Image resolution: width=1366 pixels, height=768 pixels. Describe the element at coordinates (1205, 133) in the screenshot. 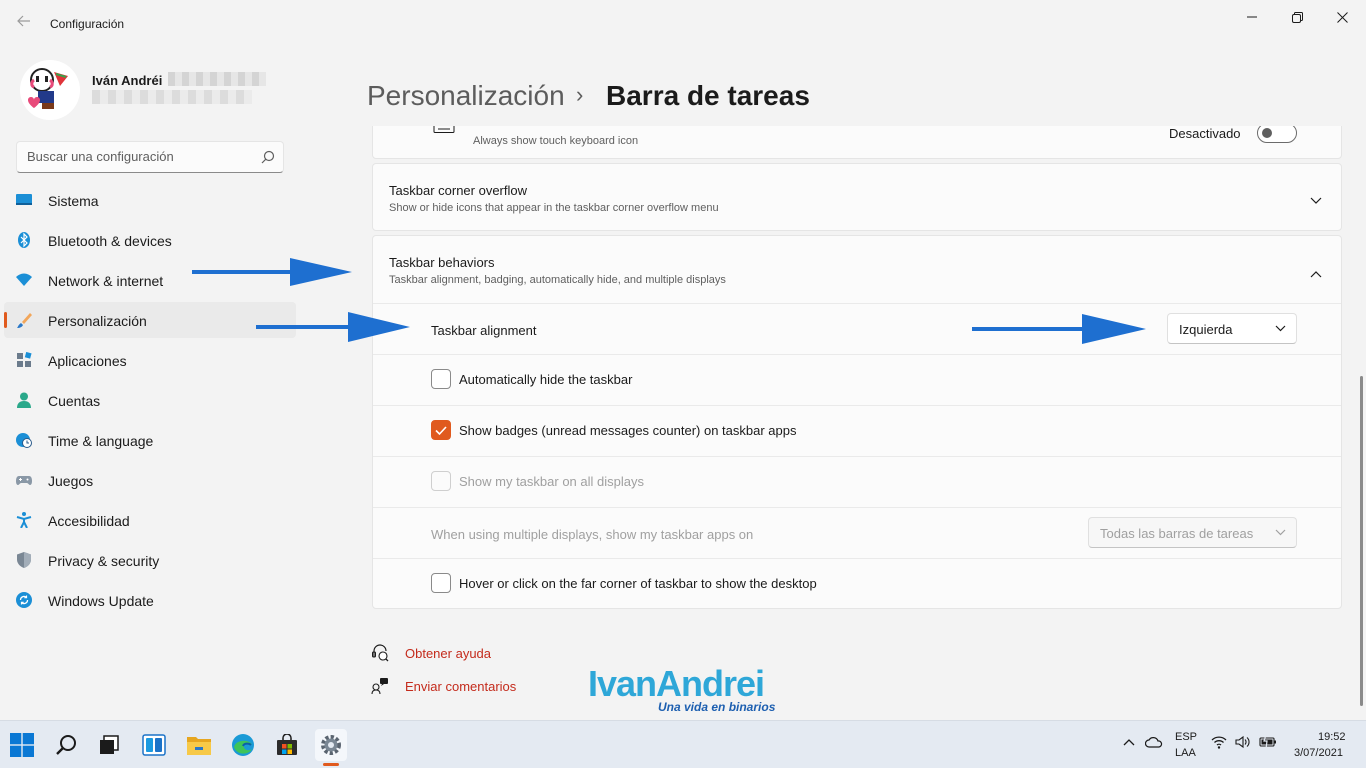

I see `touch-keyboard-state: Desactivado` at that location.